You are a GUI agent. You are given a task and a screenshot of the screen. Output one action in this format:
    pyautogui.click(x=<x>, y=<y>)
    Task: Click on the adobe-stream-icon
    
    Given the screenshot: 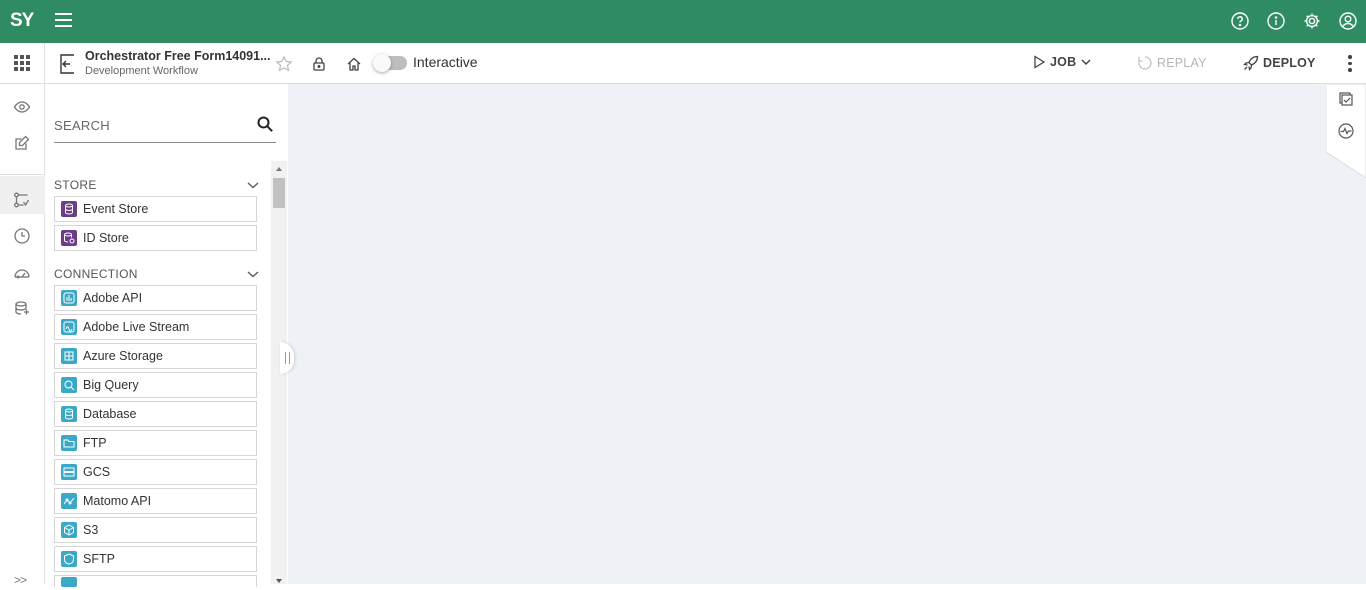 What is the action you would take?
    pyautogui.click(x=69, y=327)
    